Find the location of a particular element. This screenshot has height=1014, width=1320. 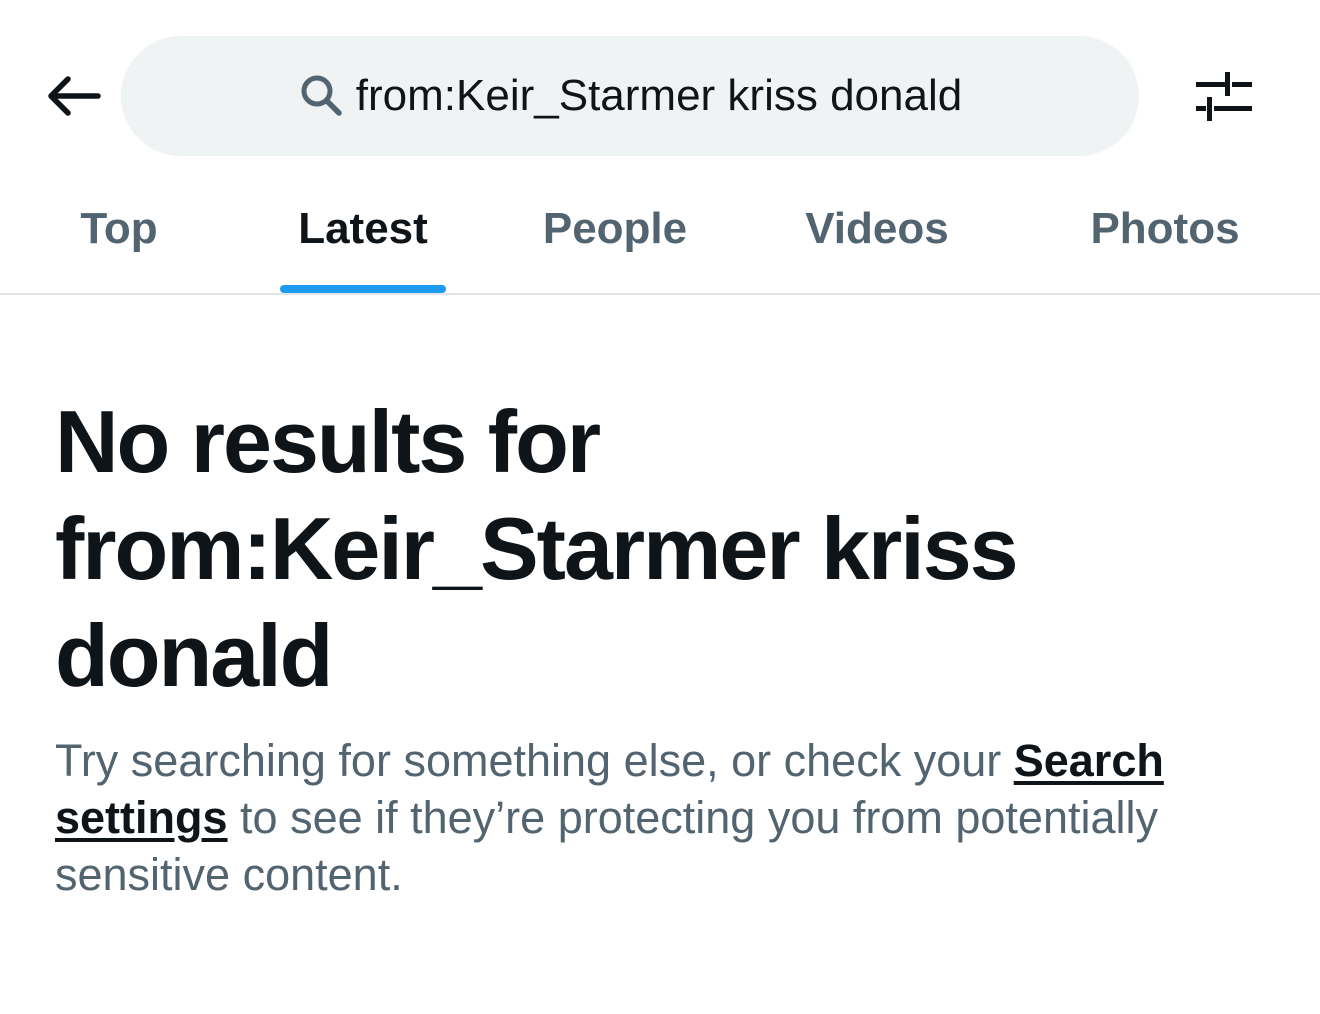

search-tabs: Top Latest People Videos Photos is located at coordinates (660, 242).